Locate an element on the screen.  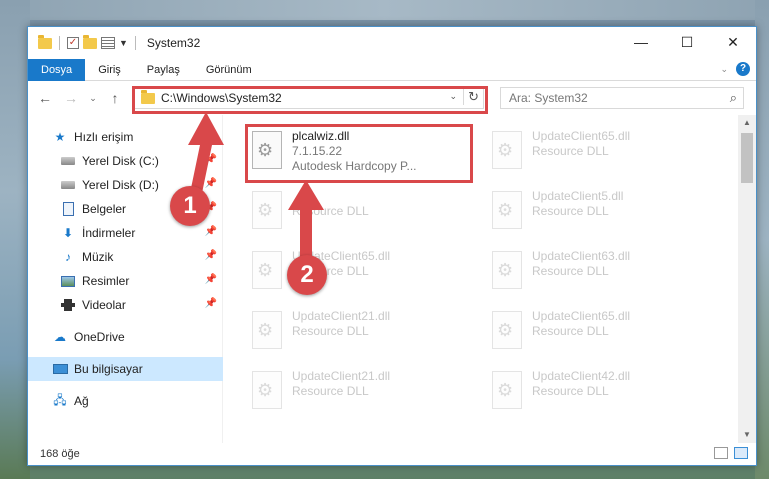
help-icon: ? is located at coordinates (743, 69).